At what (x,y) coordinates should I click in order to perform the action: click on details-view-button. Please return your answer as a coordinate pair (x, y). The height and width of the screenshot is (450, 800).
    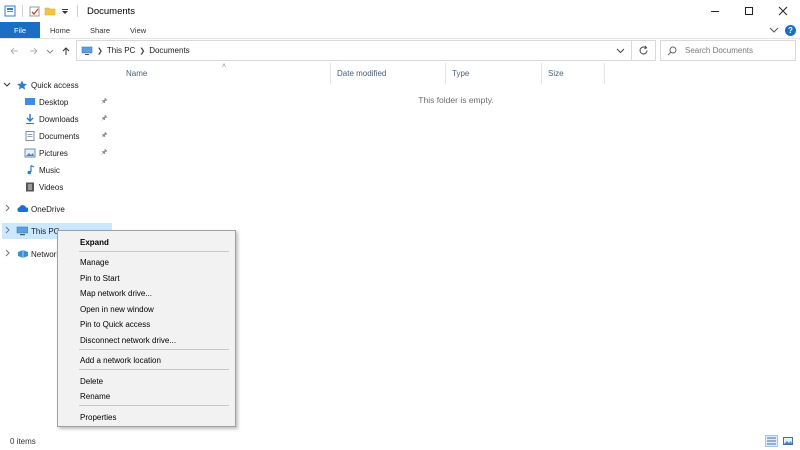
    Looking at the image, I should click on (771, 441).